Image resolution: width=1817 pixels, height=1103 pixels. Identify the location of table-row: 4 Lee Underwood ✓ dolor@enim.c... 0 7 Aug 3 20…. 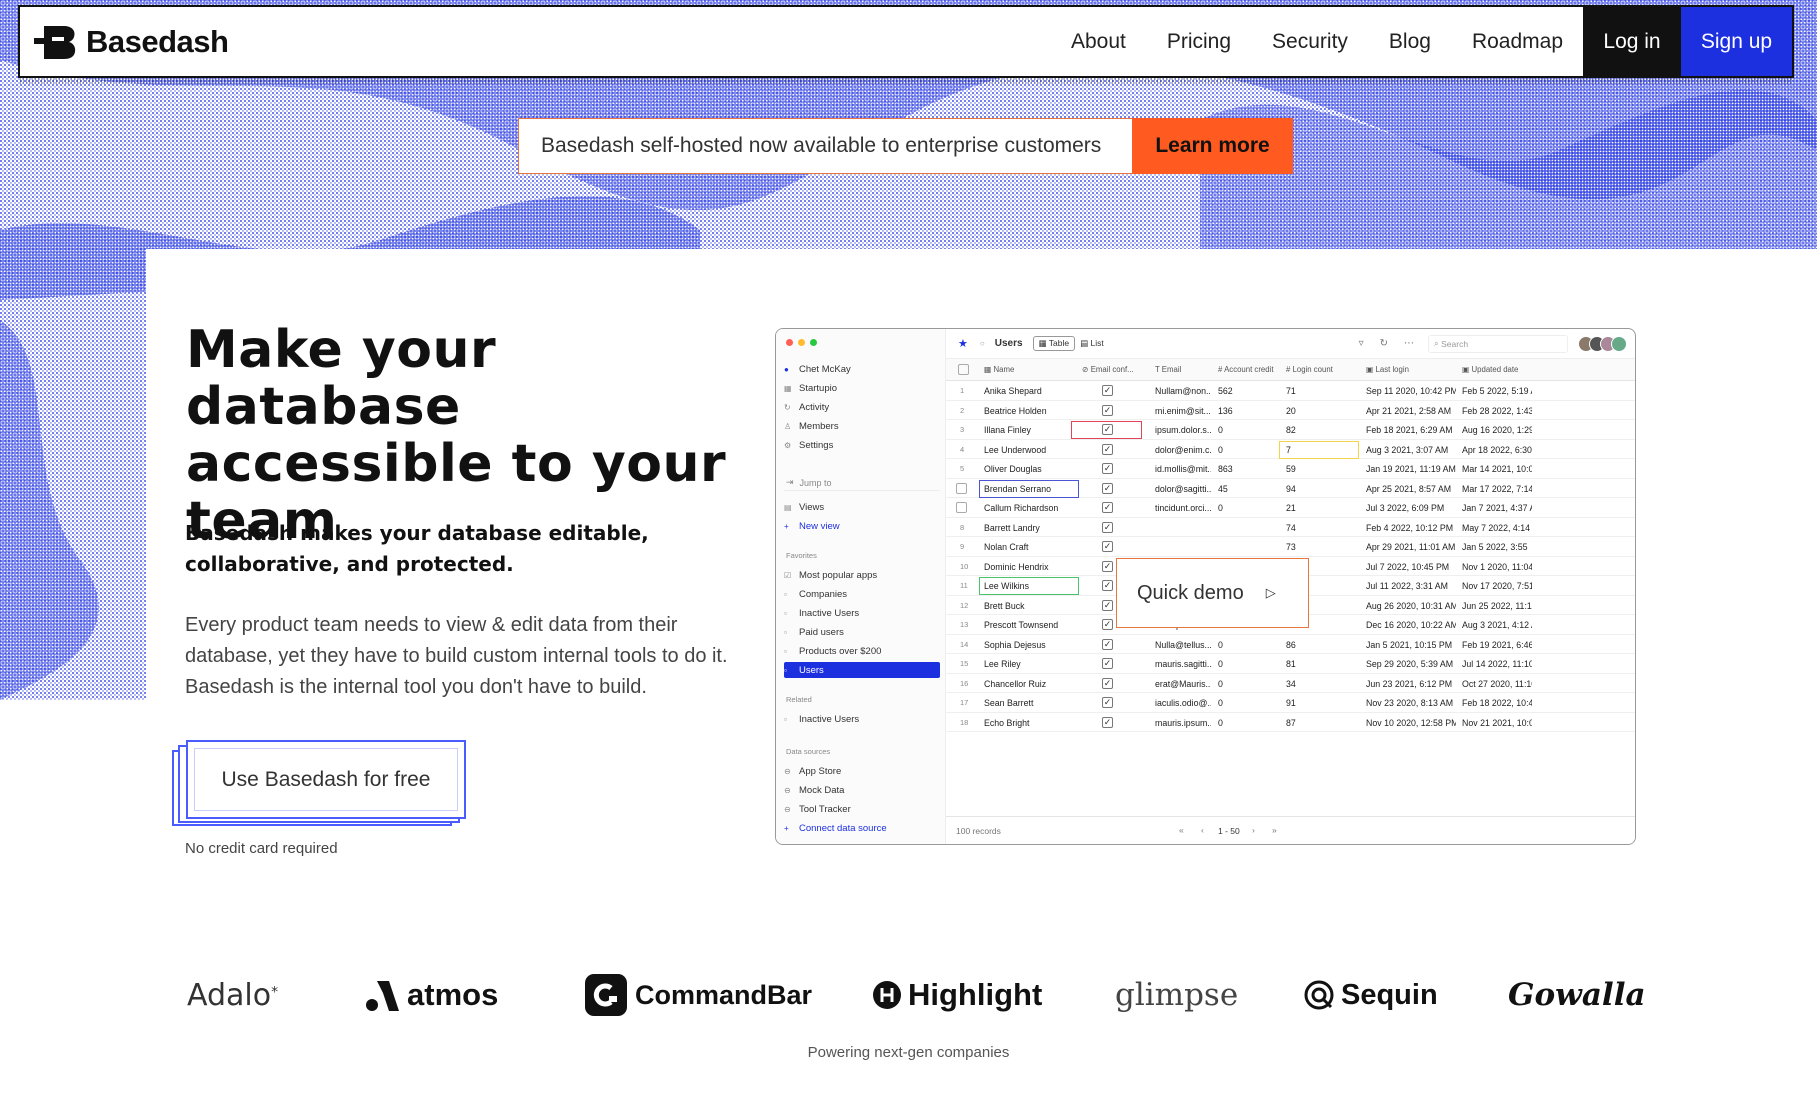
(1290, 449).